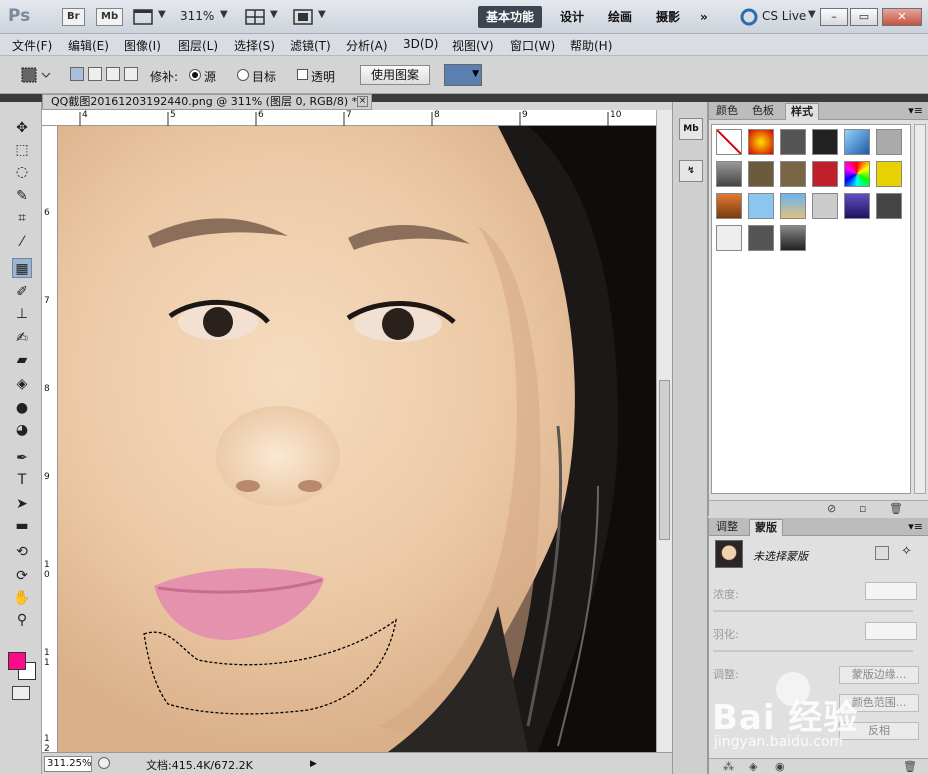 This screenshot has height=774, width=928. I want to click on marquee-tool-icon: ⬚, so click(22, 150).